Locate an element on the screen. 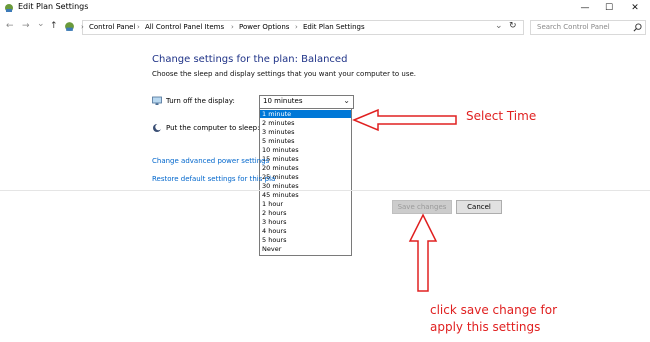 Image resolution: width=650 pixels, height=342 pixels. up-arrow-annotation-icon is located at coordinates (423, 252).